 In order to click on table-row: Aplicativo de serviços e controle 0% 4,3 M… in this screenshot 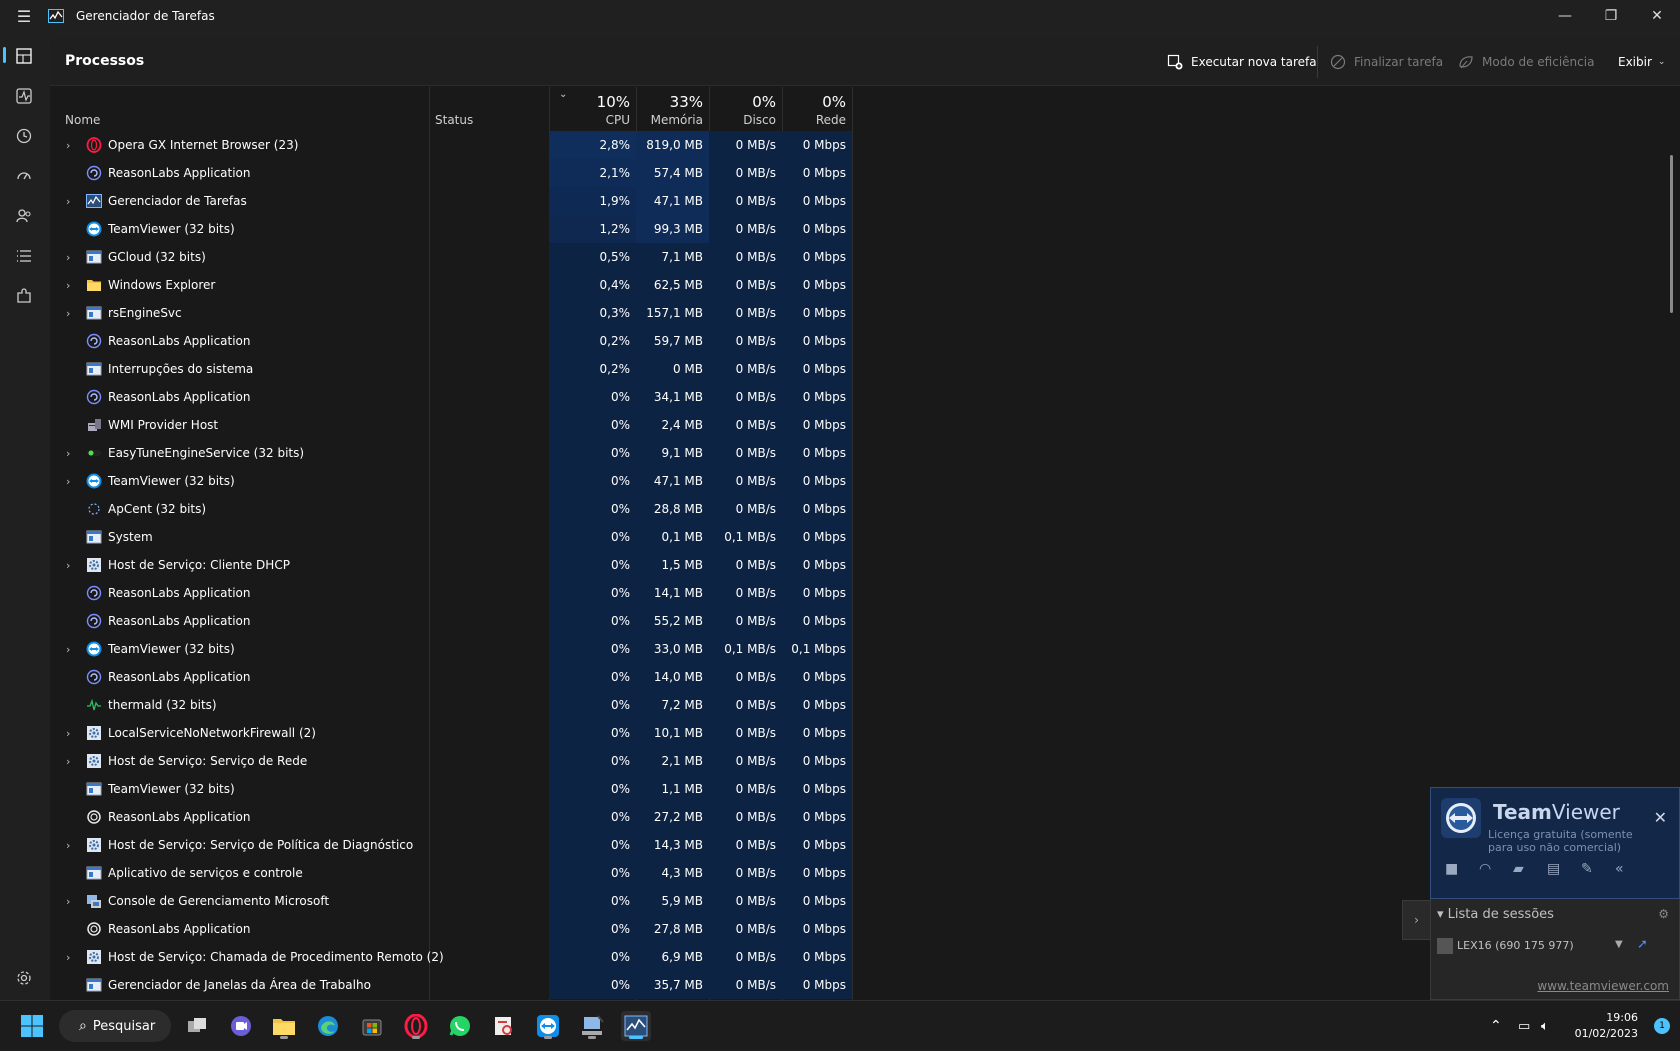, I will do `click(455, 873)`.